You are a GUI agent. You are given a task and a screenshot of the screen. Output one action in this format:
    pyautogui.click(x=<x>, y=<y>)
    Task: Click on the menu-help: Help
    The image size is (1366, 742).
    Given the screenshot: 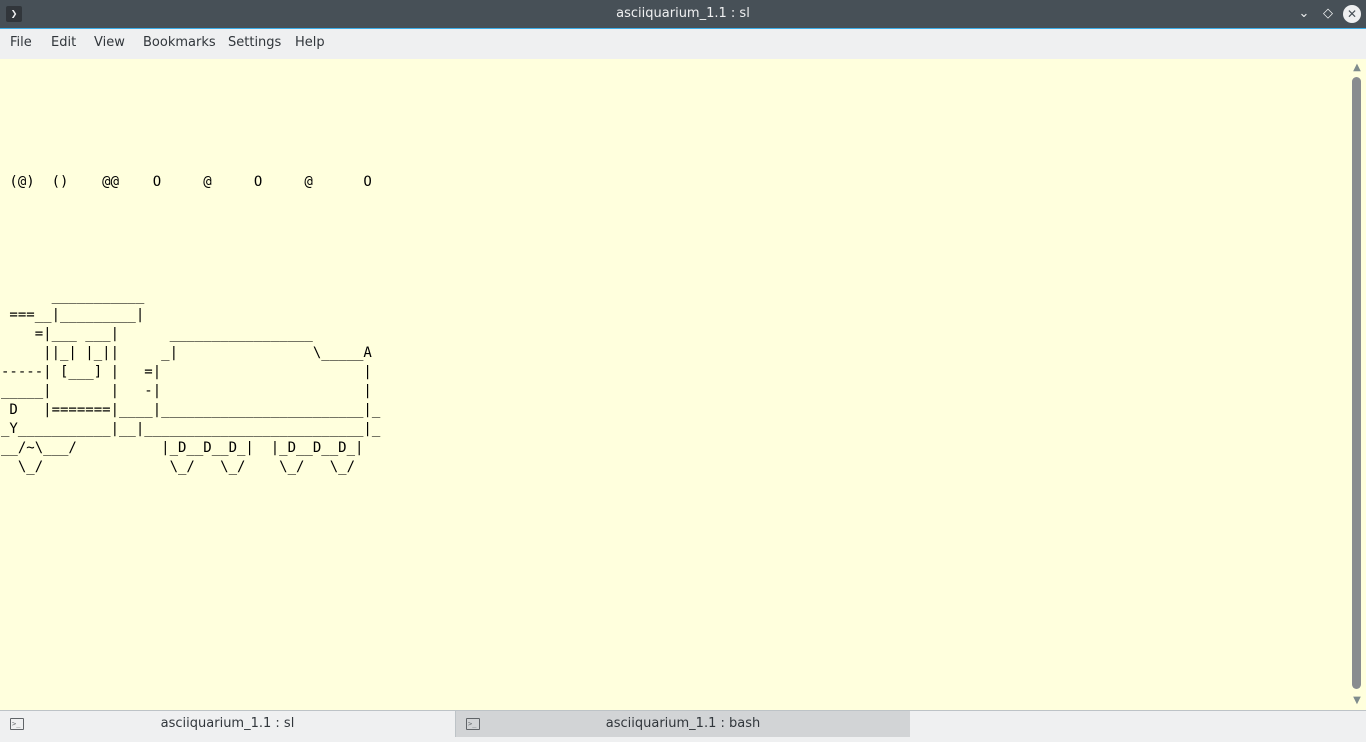 What is the action you would take?
    pyautogui.click(x=310, y=43)
    